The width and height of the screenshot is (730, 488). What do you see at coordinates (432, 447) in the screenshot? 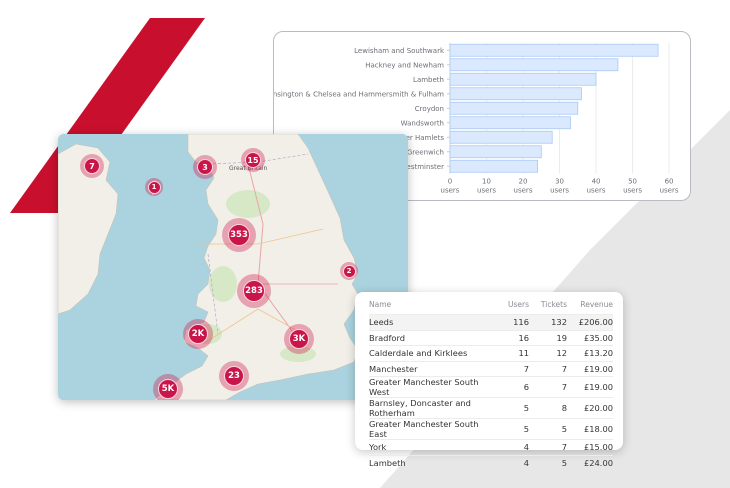
I see `cell-name: York` at bounding box center [432, 447].